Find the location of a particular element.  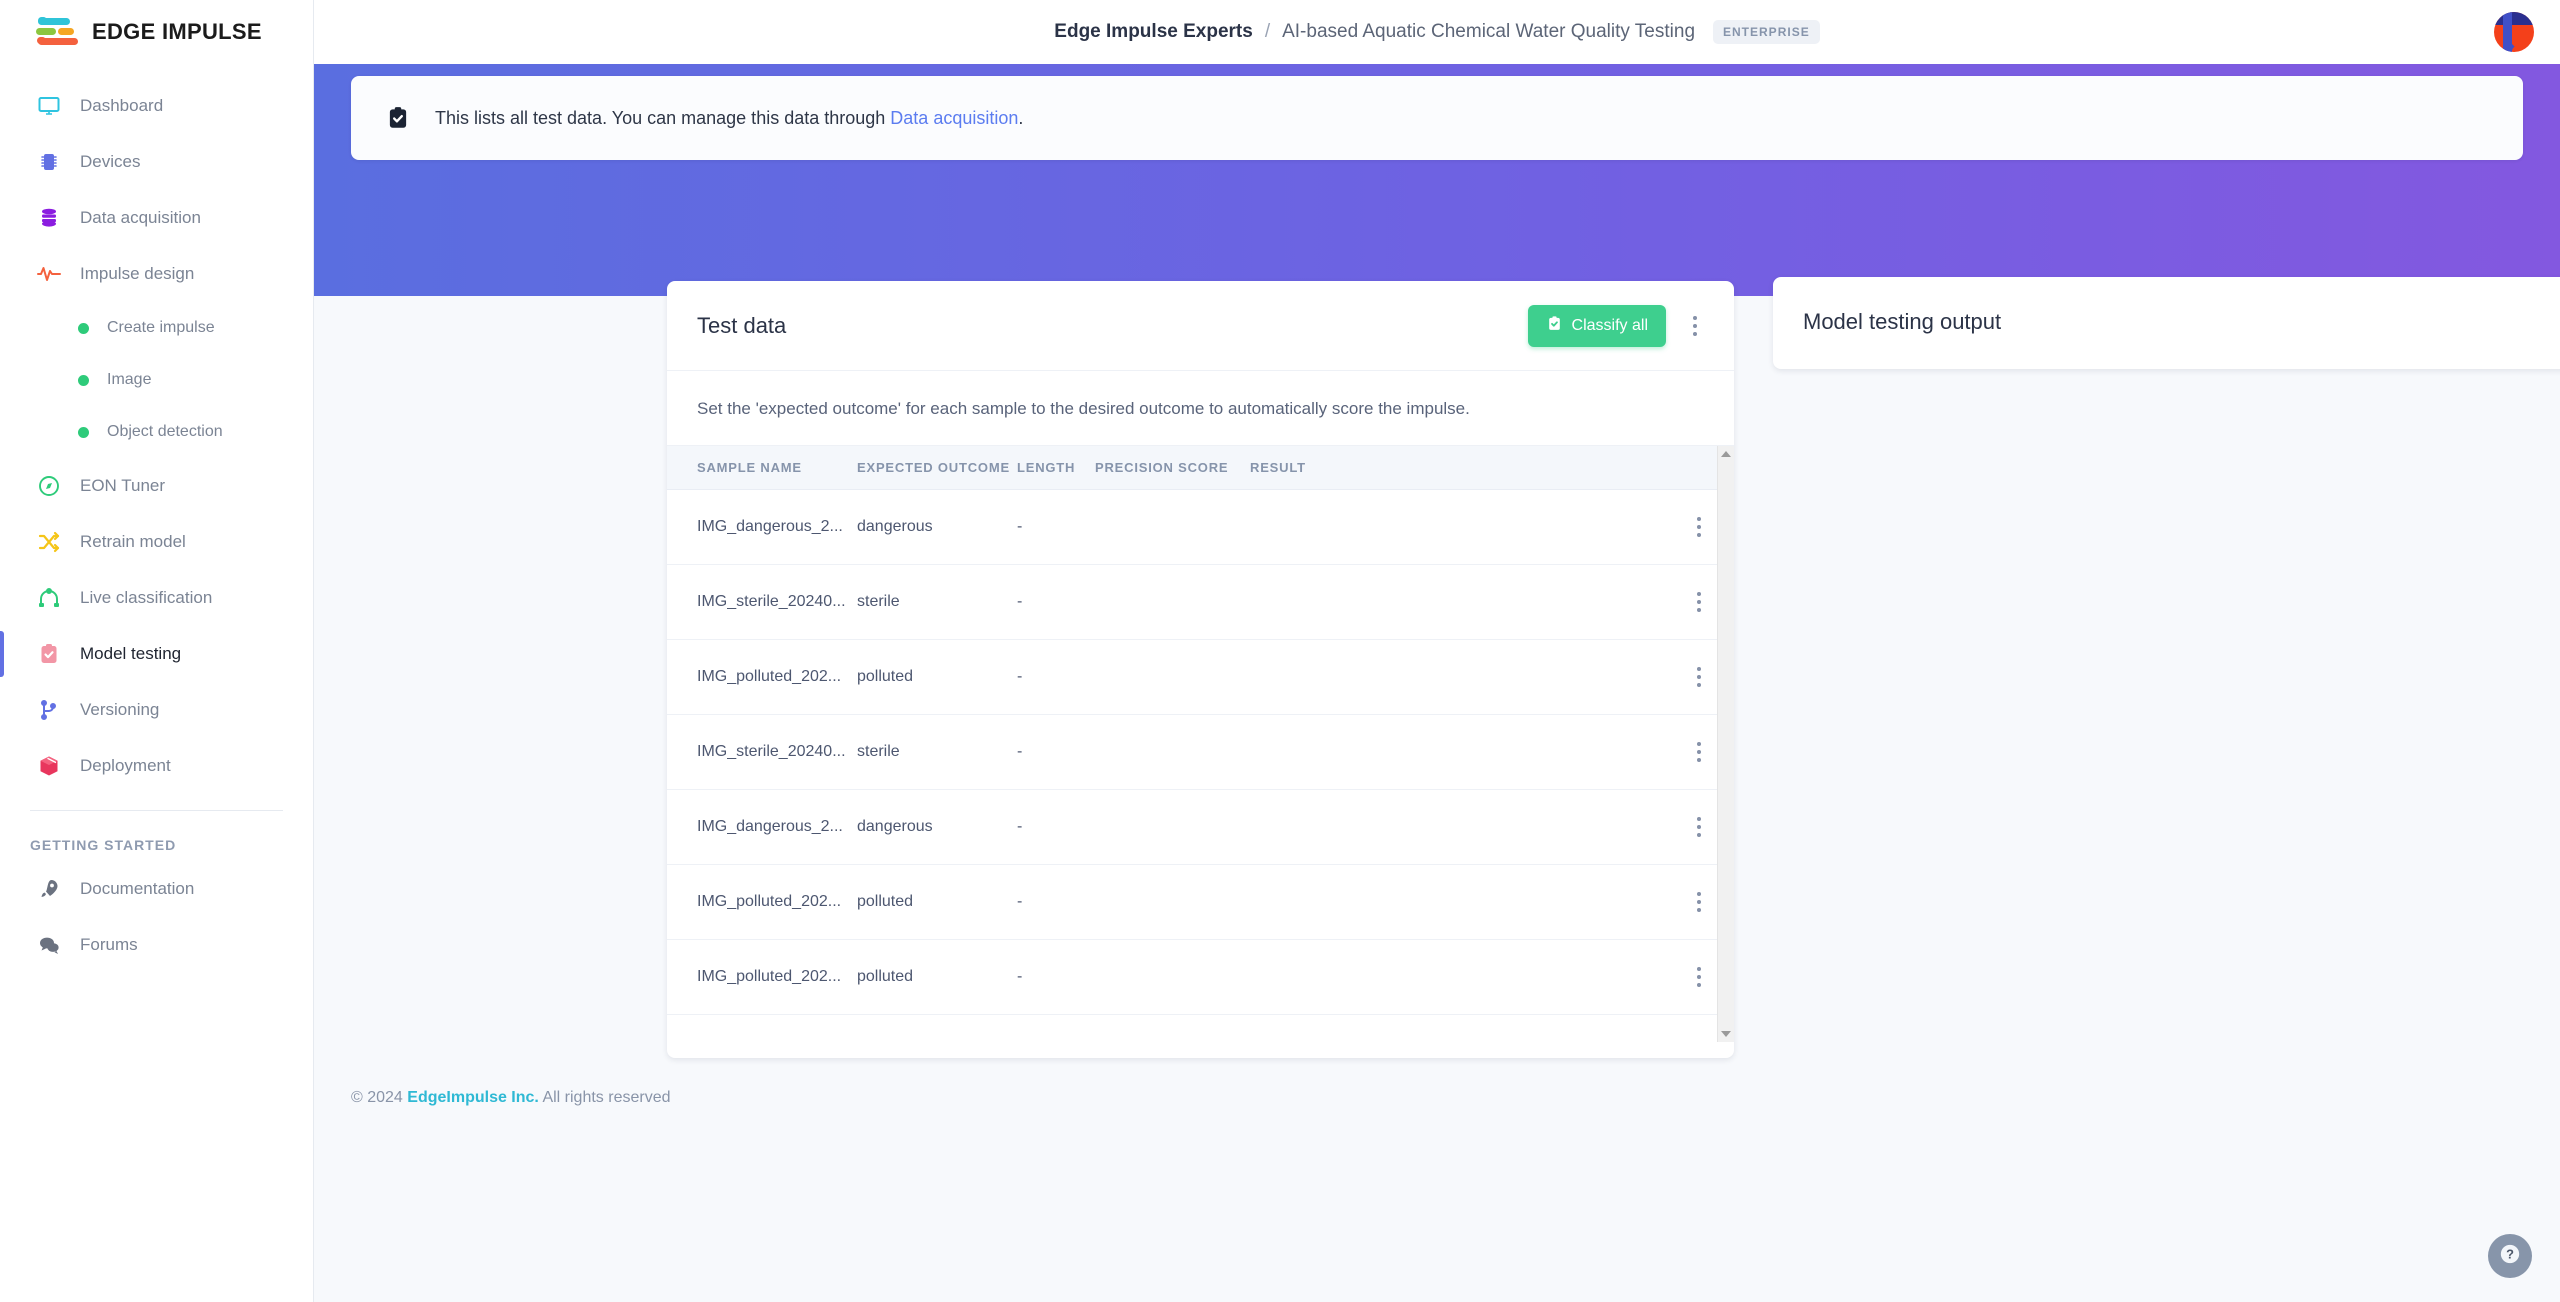

network-icon is located at coordinates (49, 598).